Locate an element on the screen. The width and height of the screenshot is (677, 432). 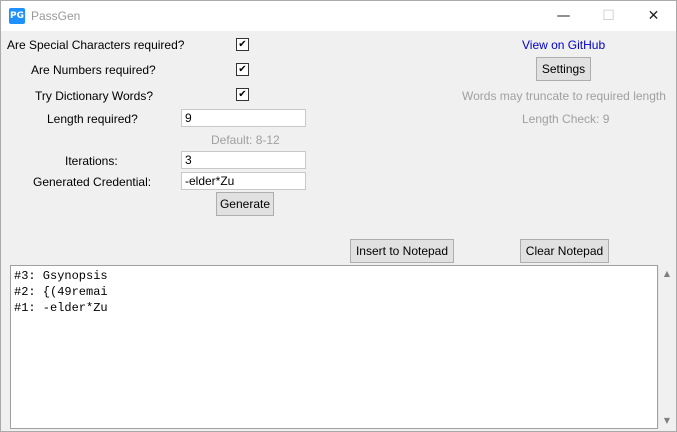
special-chars-label: Are Special Characters required? is located at coordinates (96, 45).